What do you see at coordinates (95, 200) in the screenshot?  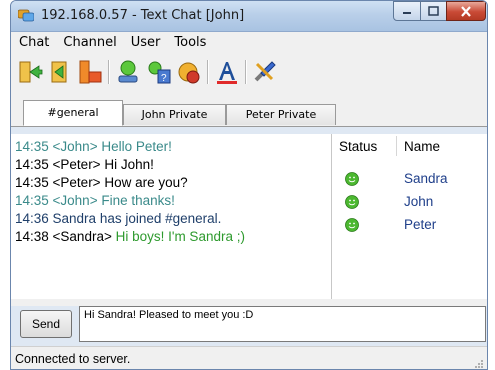 I see `chat-line: 14:35 <John> Fine thanks!` at bounding box center [95, 200].